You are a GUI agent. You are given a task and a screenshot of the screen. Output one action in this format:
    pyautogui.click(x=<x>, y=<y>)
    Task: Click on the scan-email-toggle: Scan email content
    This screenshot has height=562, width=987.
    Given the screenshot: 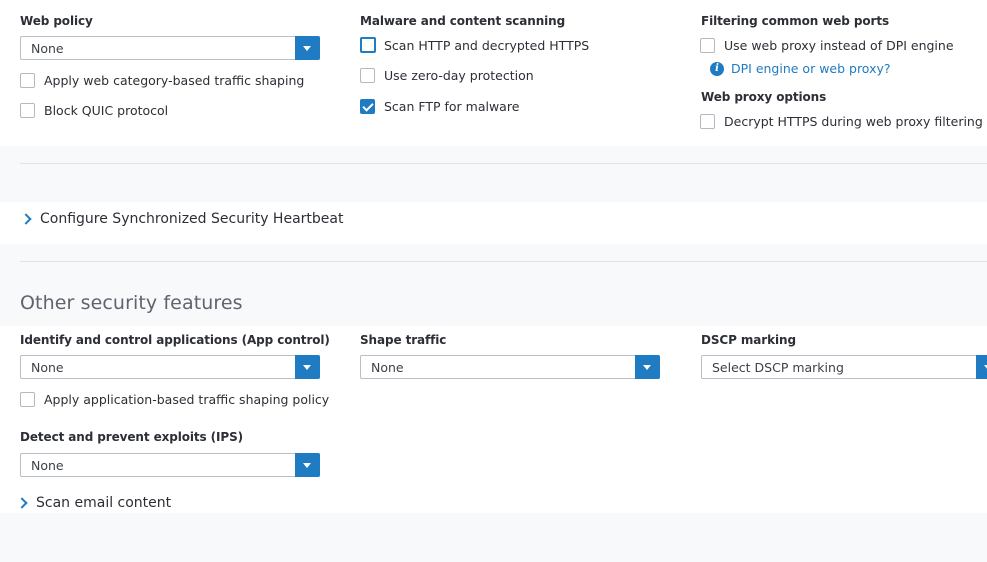 What is the action you would take?
    pyautogui.click(x=94, y=503)
    